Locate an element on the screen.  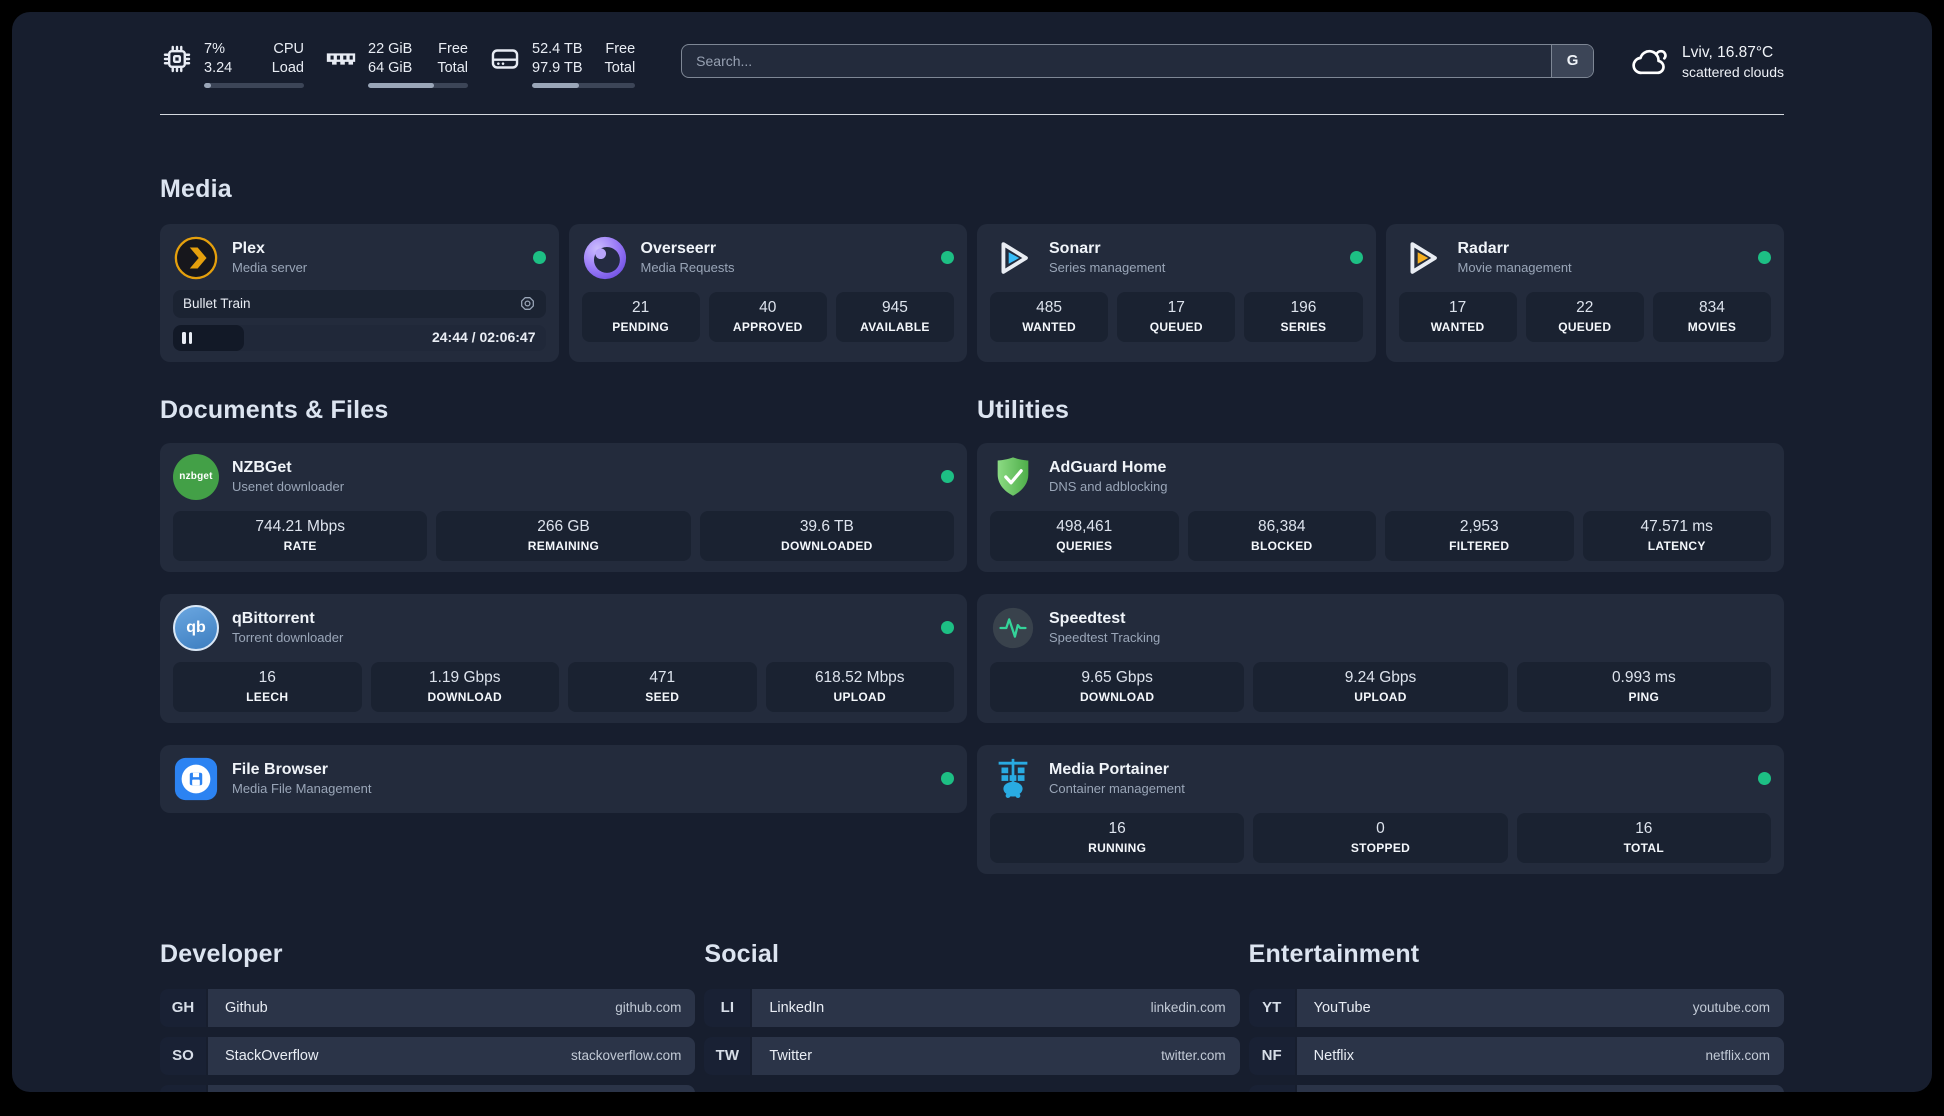
app-description: Container management is located at coordinates (1117, 789).